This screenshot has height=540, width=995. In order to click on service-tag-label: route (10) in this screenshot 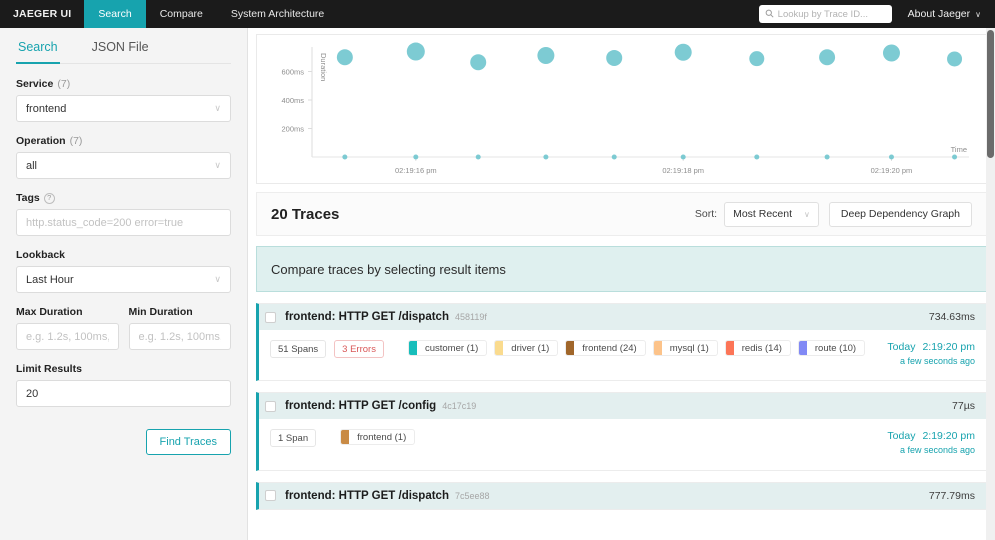, I will do `click(835, 348)`.